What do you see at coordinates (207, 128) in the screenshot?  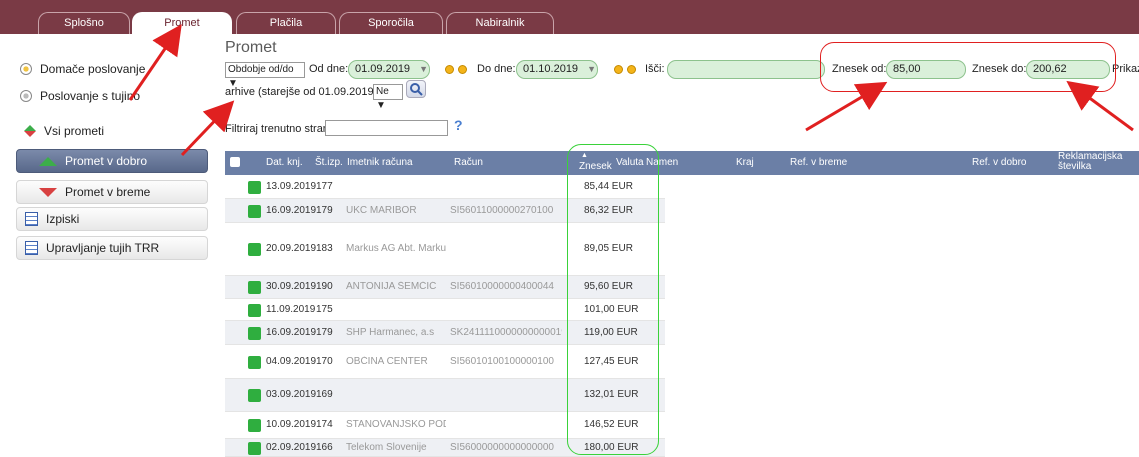 I see `arrow-to-sidebar` at bounding box center [207, 128].